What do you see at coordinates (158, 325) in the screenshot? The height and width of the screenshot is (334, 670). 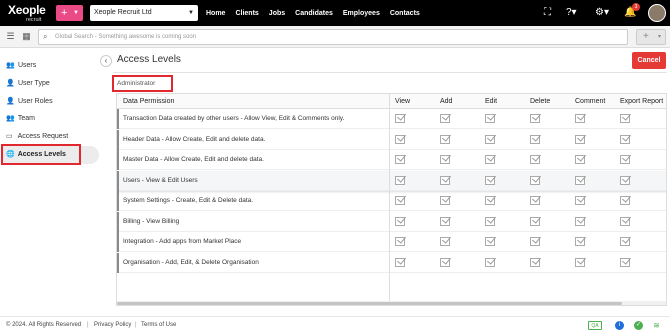 I see `terms-of-use-link: Terms of Use` at bounding box center [158, 325].